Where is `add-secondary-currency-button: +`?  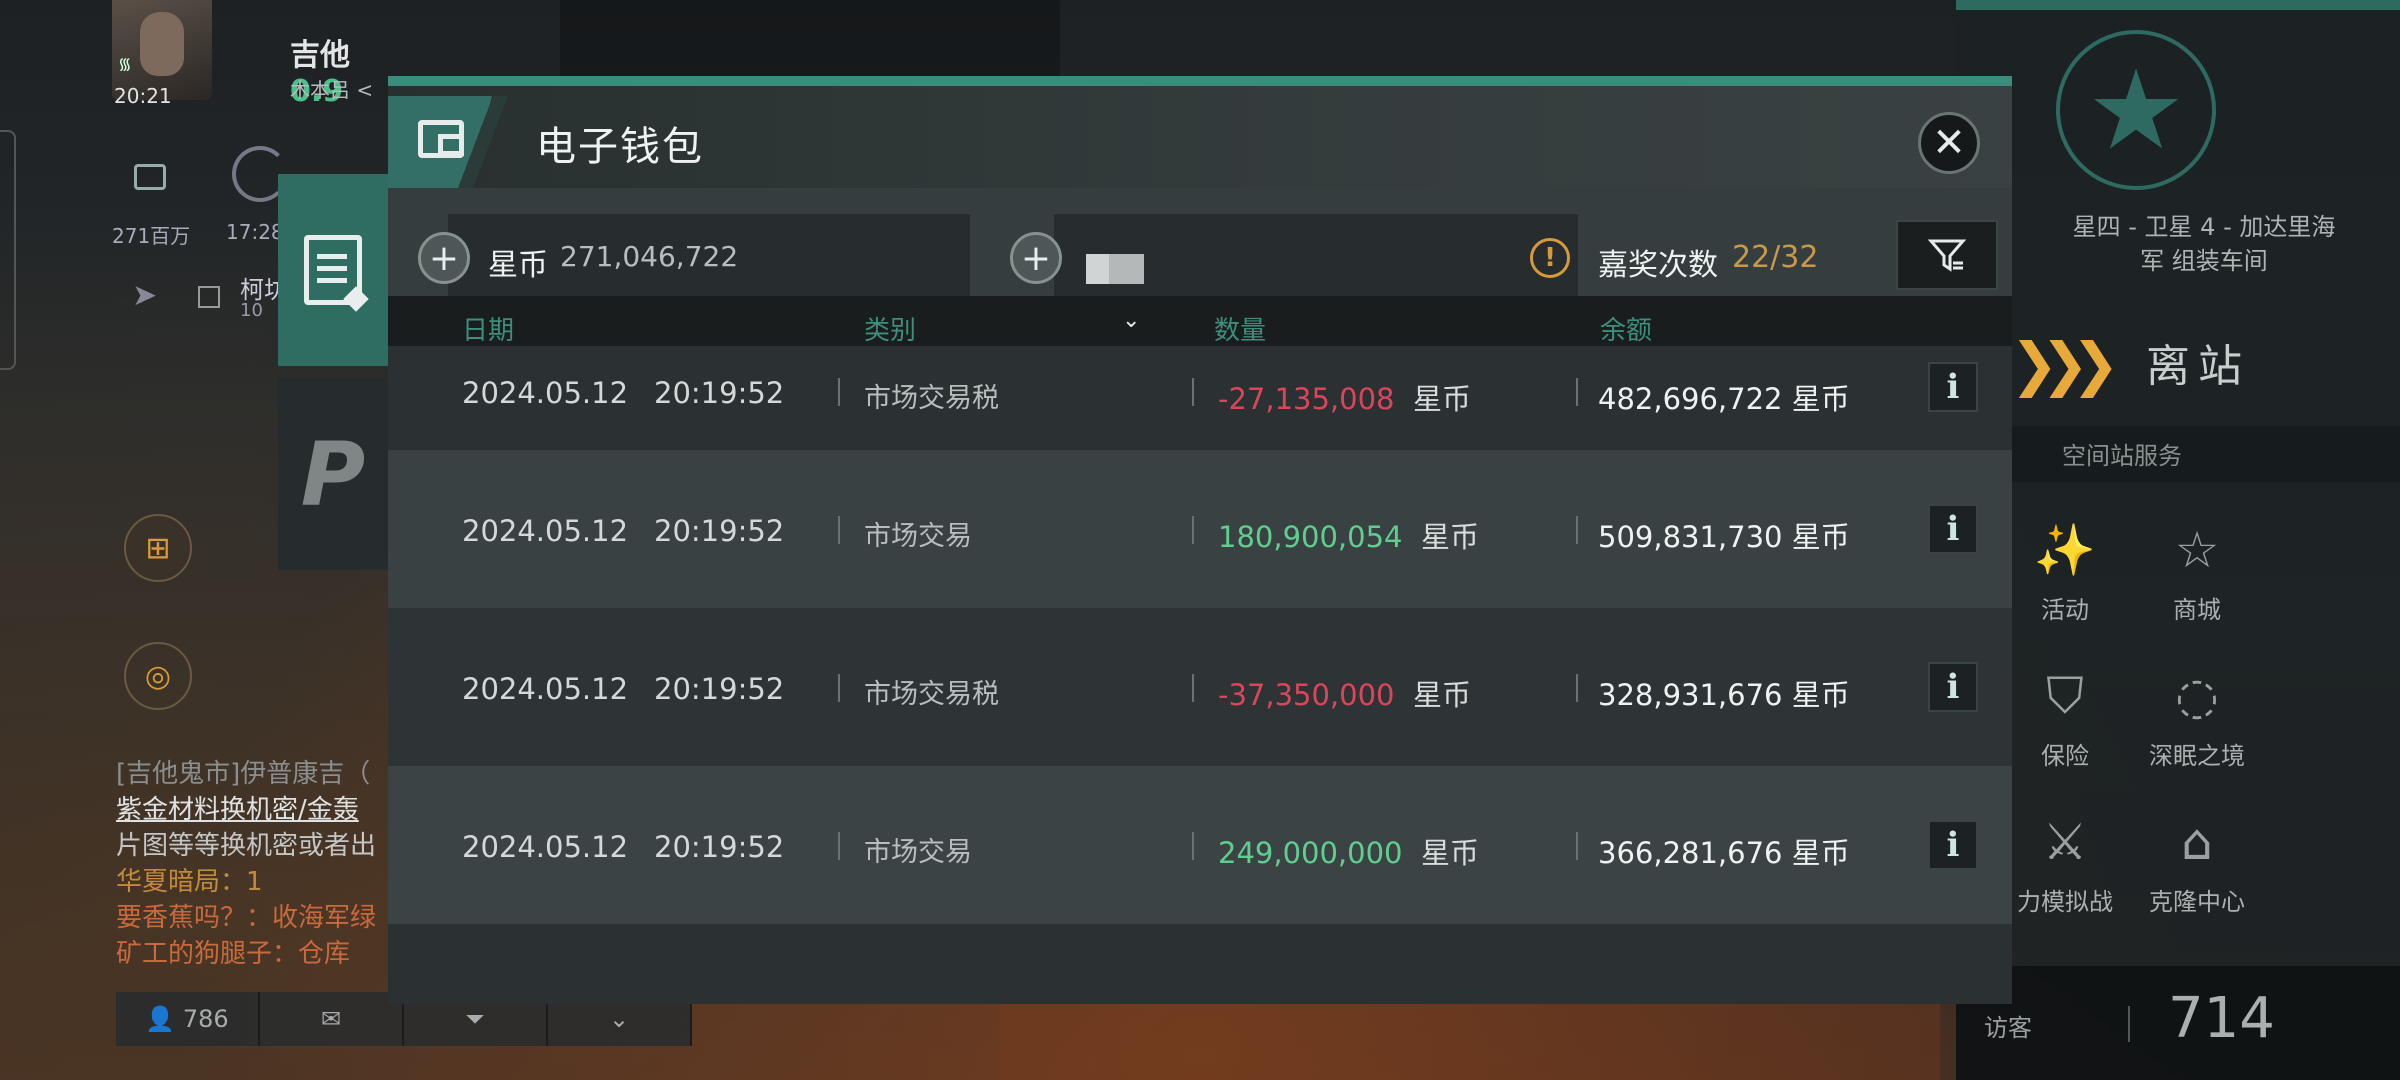
add-secondary-currency-button: + is located at coordinates (1036, 258).